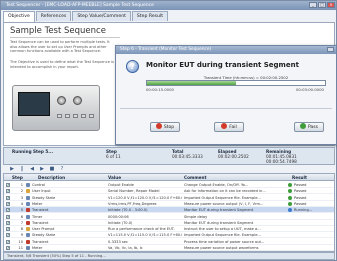 Image resolution: width=337 pixels, height=261 pixels. Describe the element at coordinates (222, 65) in the screenshot. I see `dialog-heading: Monitor EUT during transient Segment` at that location.